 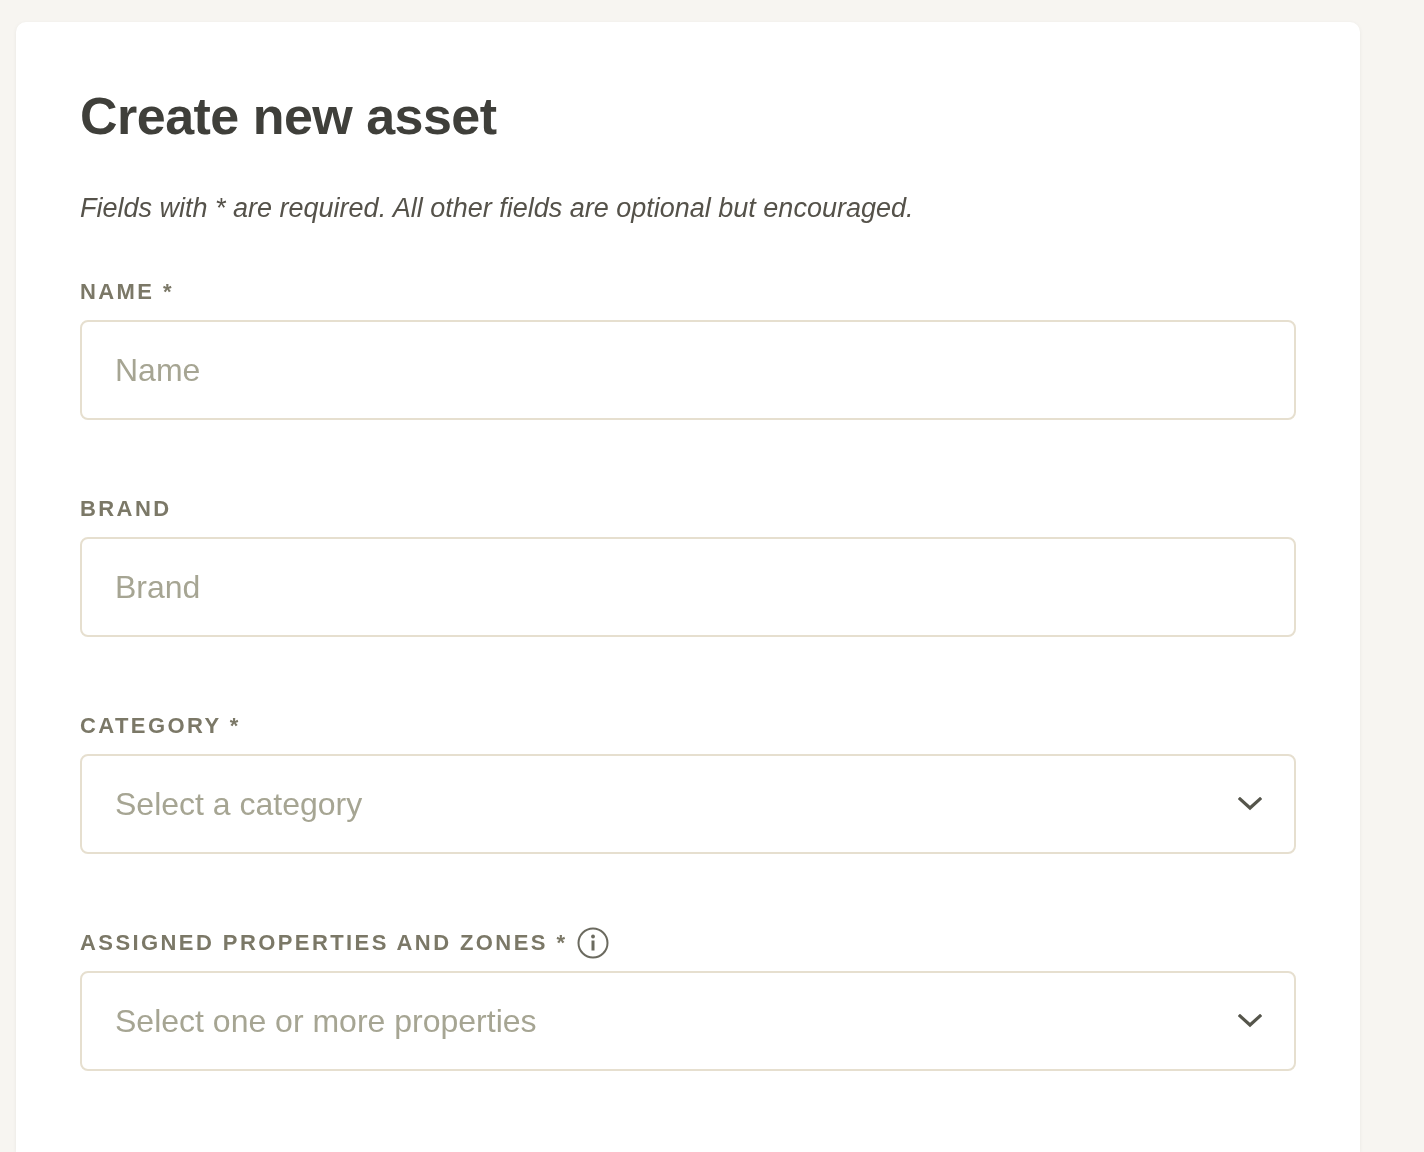 I want to click on field-label: CATEGORY *, so click(x=160, y=726).